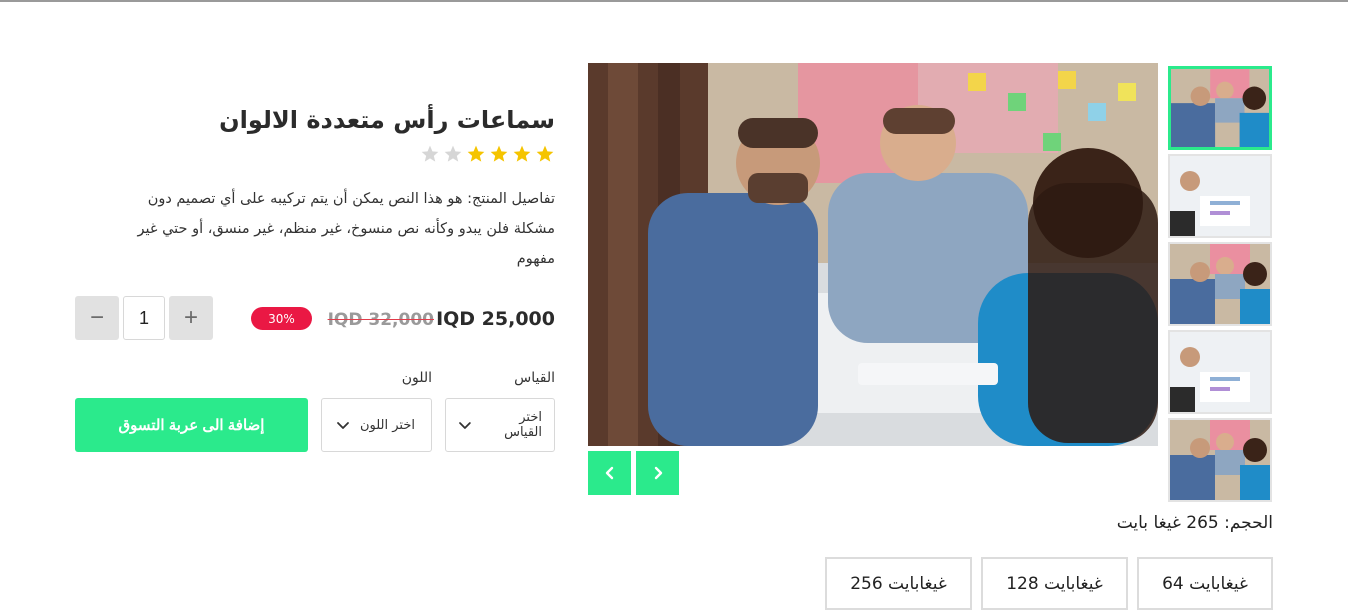 Image resolution: width=1348 pixels, height=612 pixels. Describe the element at coordinates (144, 318) in the screenshot. I see `quantity-input` at that location.